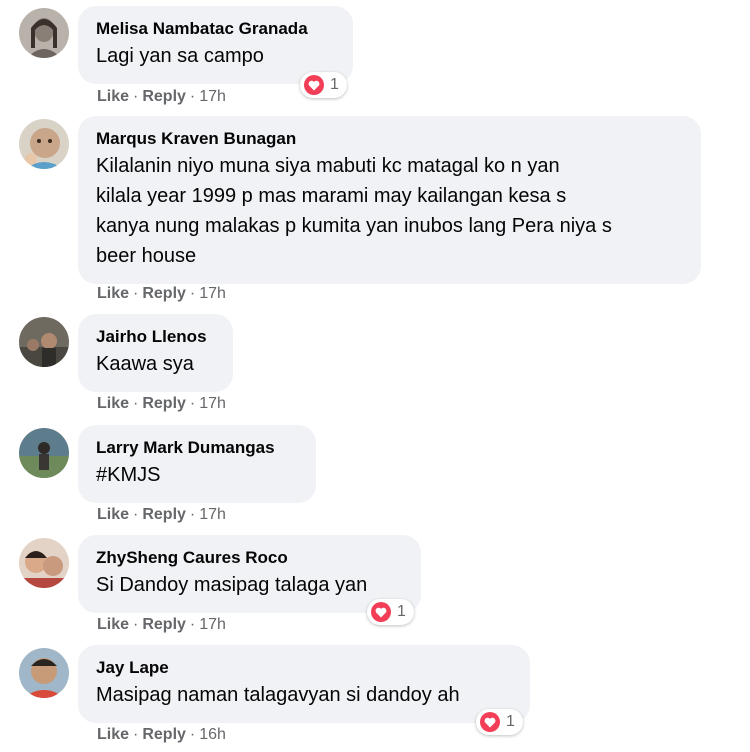 The width and height of the screenshot is (750, 752). Describe the element at coordinates (249, 558) in the screenshot. I see `comment-author: ZhySheng Caures Roco` at that location.